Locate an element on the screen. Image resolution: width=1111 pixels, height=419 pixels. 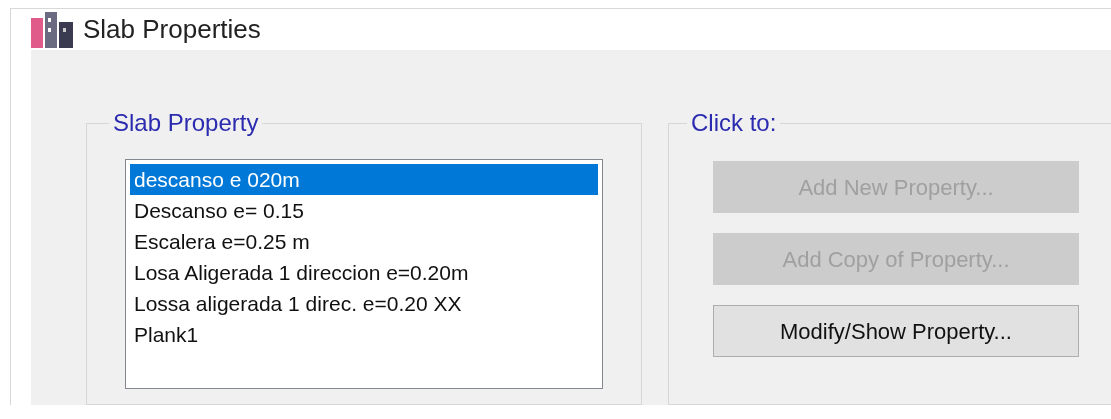
list-item: Descanso e= 0.15 is located at coordinates (364, 210).